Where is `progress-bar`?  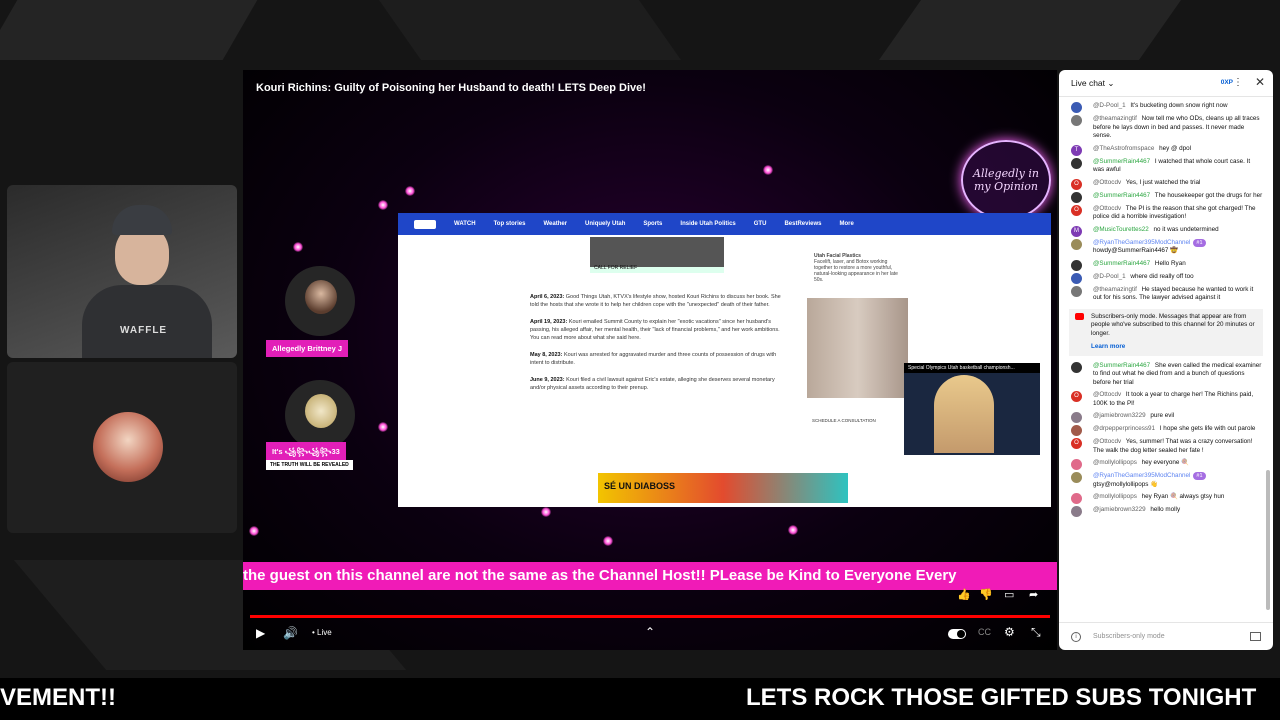 progress-bar is located at coordinates (650, 616).